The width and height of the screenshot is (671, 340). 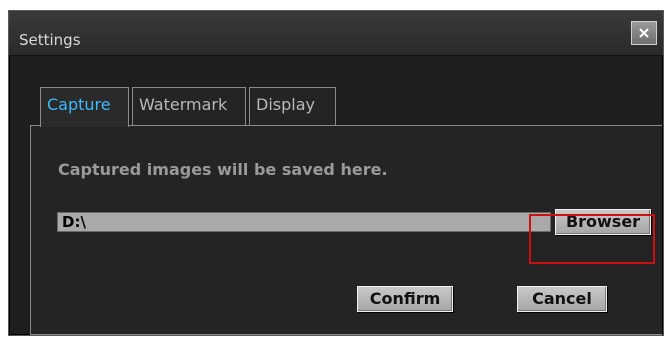 I want to click on close-icon, so click(x=644, y=33).